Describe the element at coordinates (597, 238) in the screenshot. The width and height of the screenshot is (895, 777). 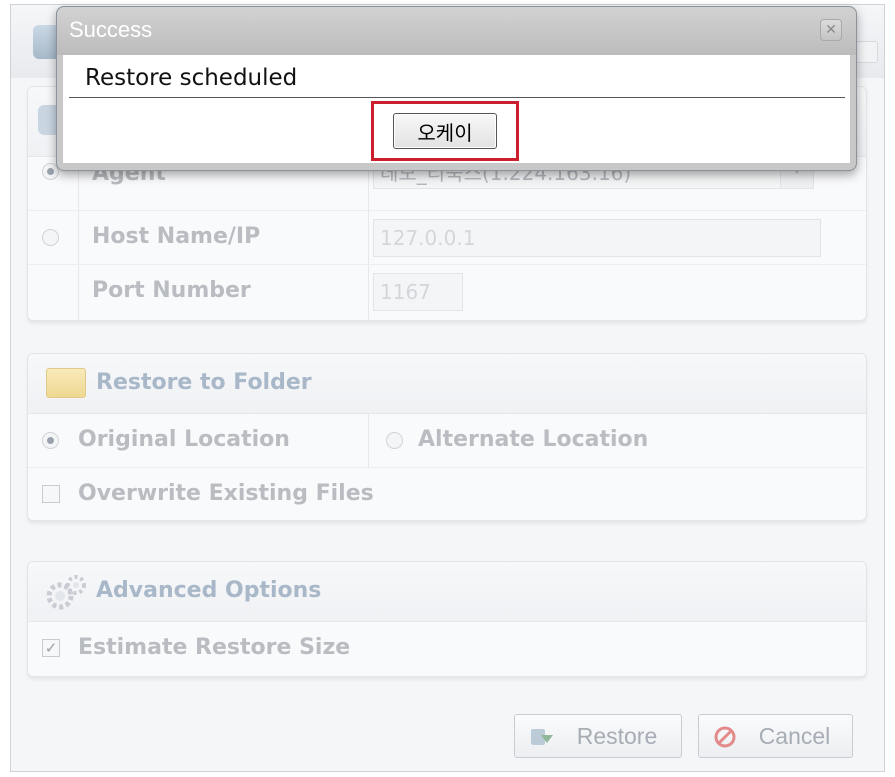
I see `host-input: 127.0.0.1` at that location.